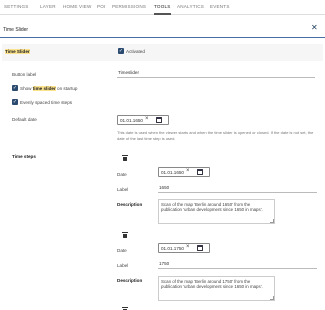 This screenshot has width=325, height=310. I want to click on step-label-input: 1650, so click(237, 189).